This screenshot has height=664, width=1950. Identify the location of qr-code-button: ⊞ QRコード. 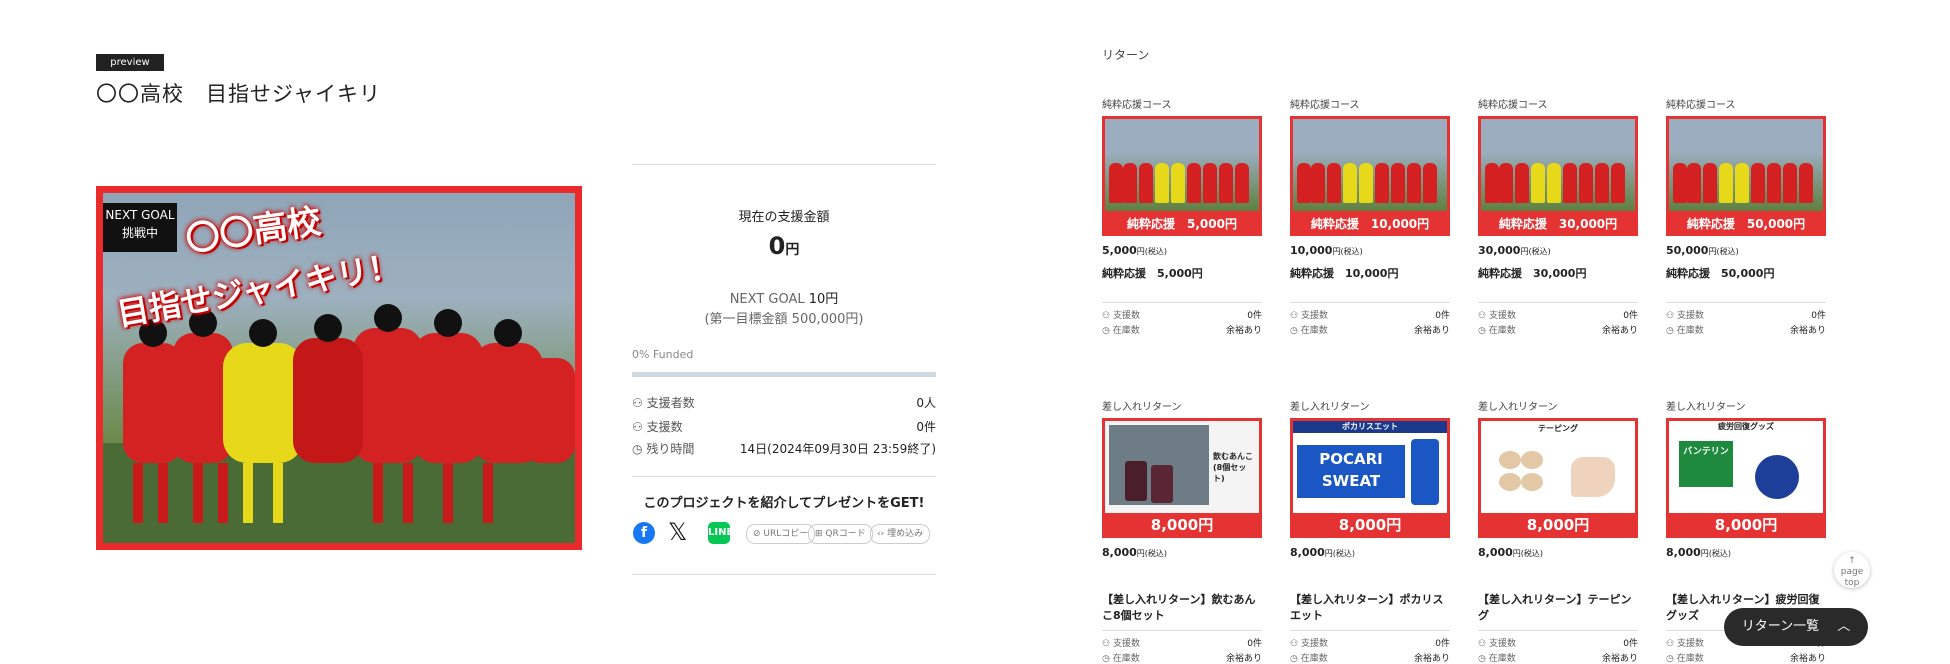
(840, 534).